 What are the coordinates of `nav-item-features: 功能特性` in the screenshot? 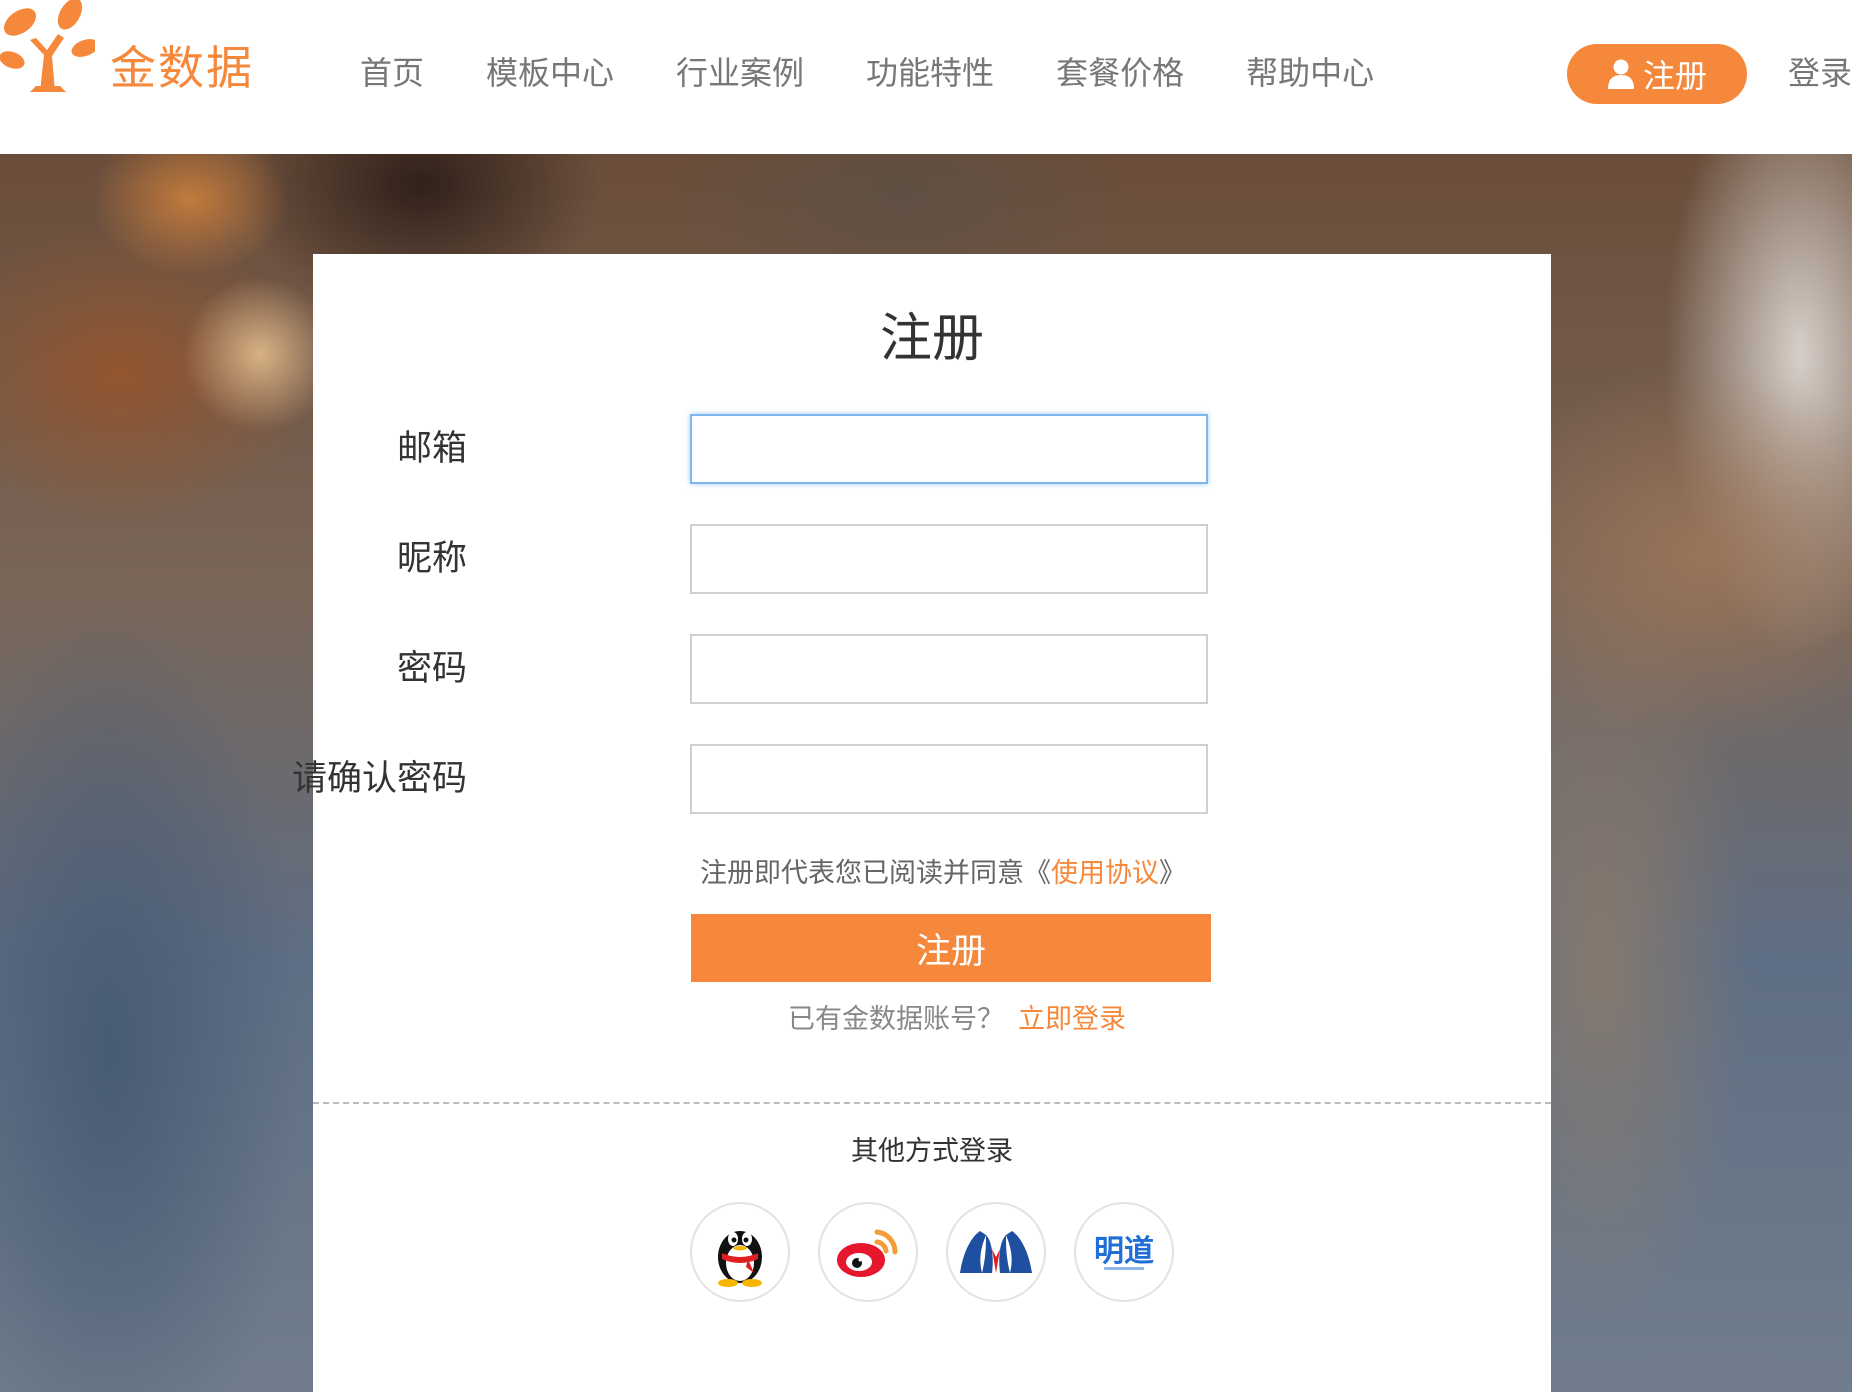 It's located at (930, 73).